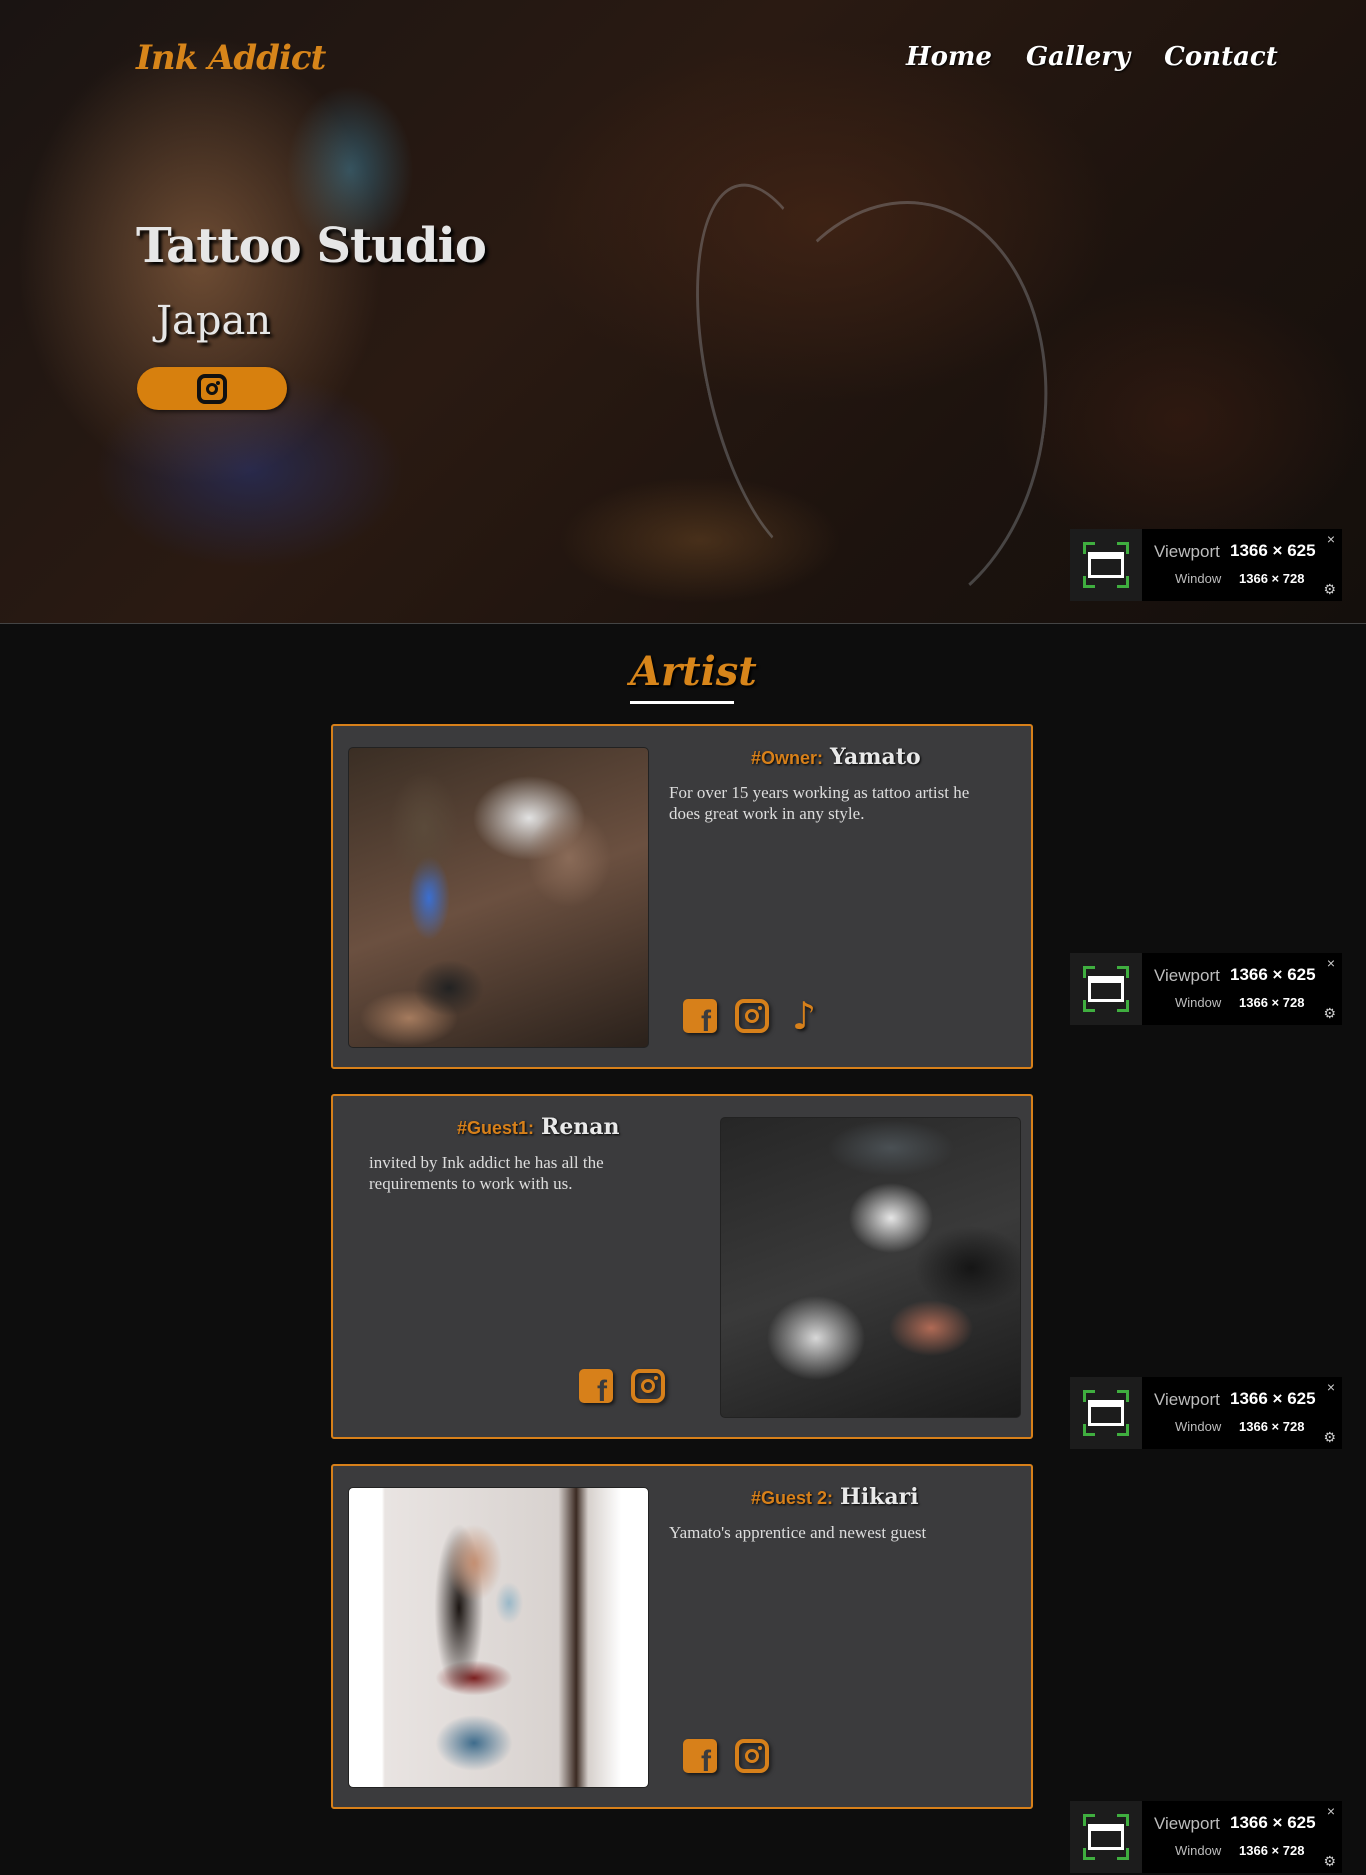 This screenshot has height=1875, width=1366. What do you see at coordinates (683, 623) in the screenshot?
I see `hero-divider` at bounding box center [683, 623].